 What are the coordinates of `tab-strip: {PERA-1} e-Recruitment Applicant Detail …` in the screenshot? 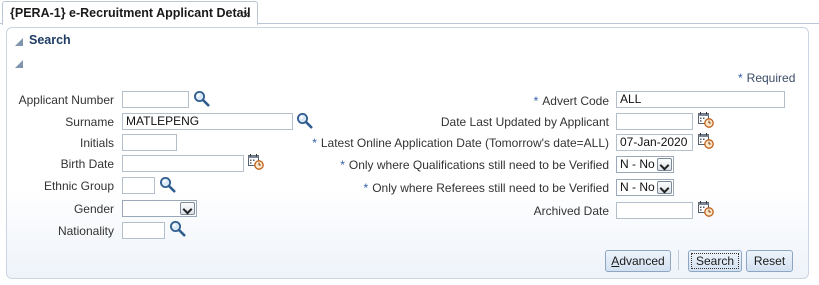 It's located at (409, 12).